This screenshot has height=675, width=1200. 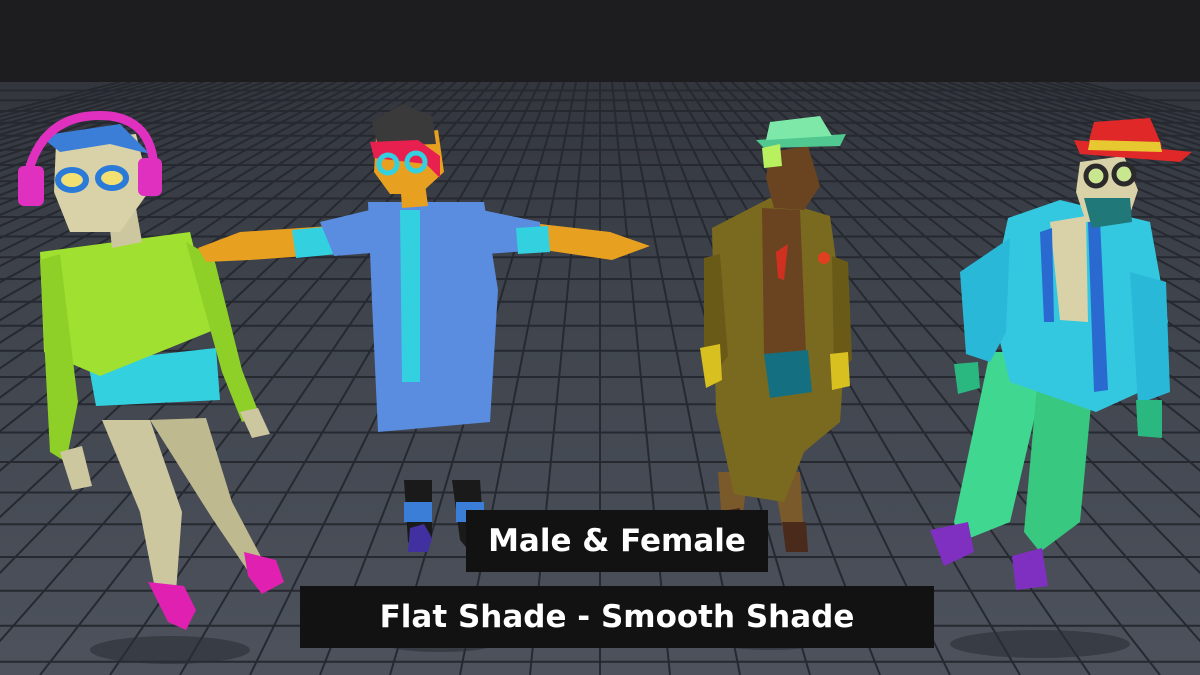 What do you see at coordinates (617, 617) in the screenshot?
I see `caption-shading: Flat Shade - Smooth Shade` at bounding box center [617, 617].